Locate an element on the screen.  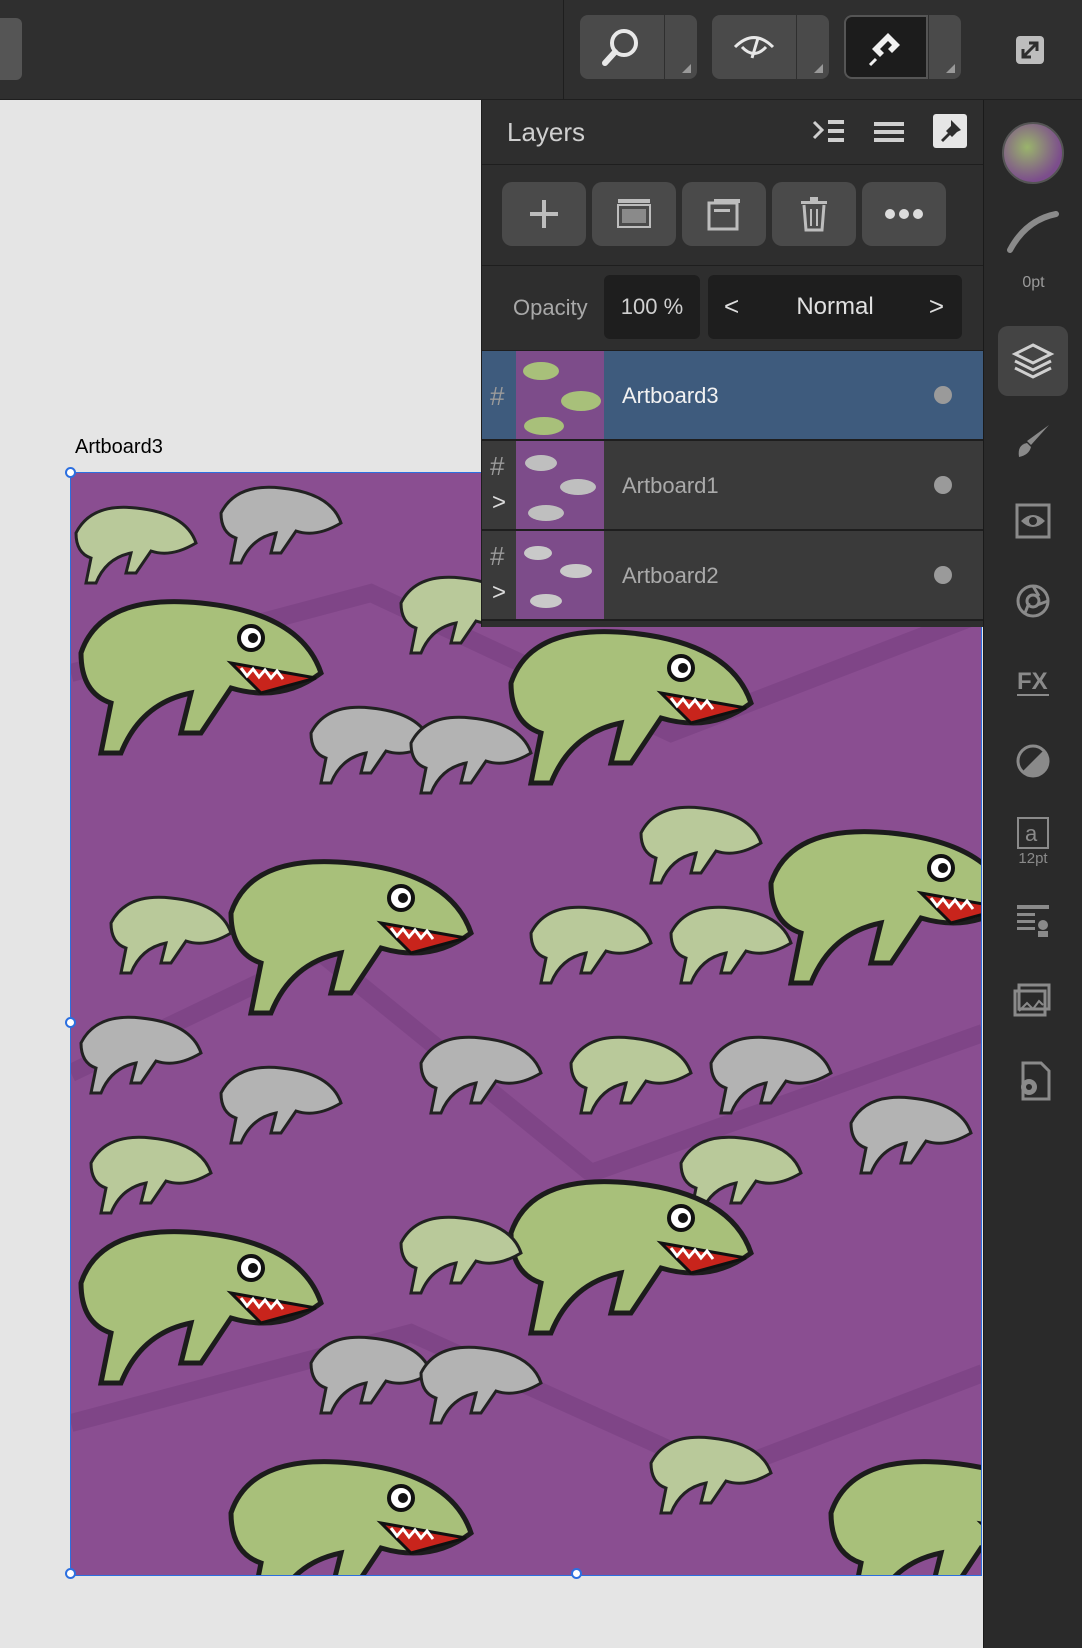
layers-panel-header: Layers is located at coordinates (733, 132).